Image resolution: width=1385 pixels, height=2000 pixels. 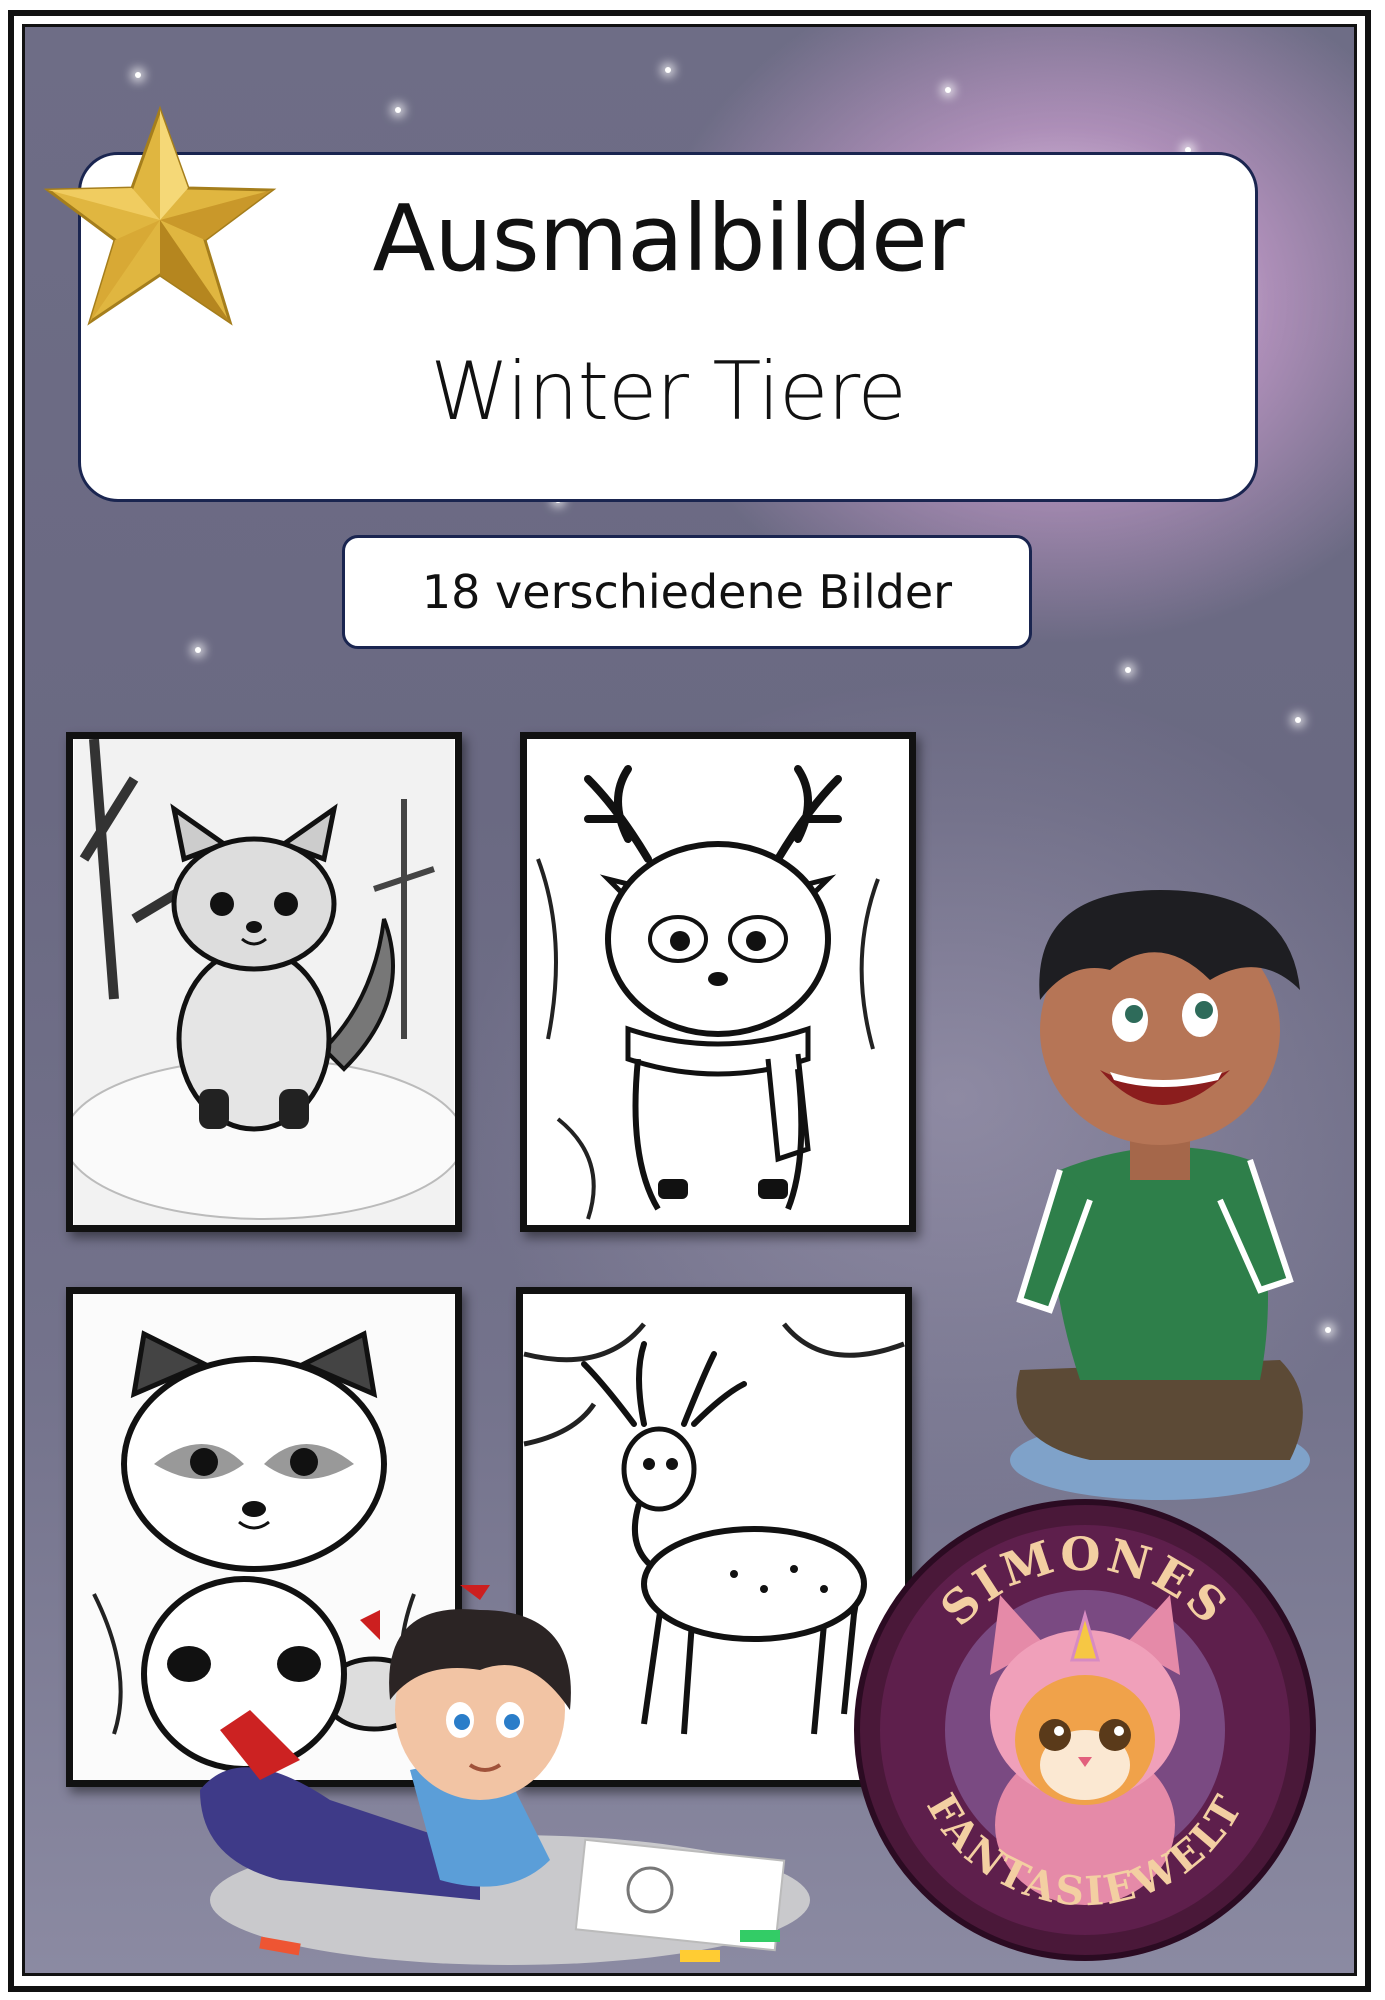 I want to click on fox-illustration, so click(x=264, y=982).